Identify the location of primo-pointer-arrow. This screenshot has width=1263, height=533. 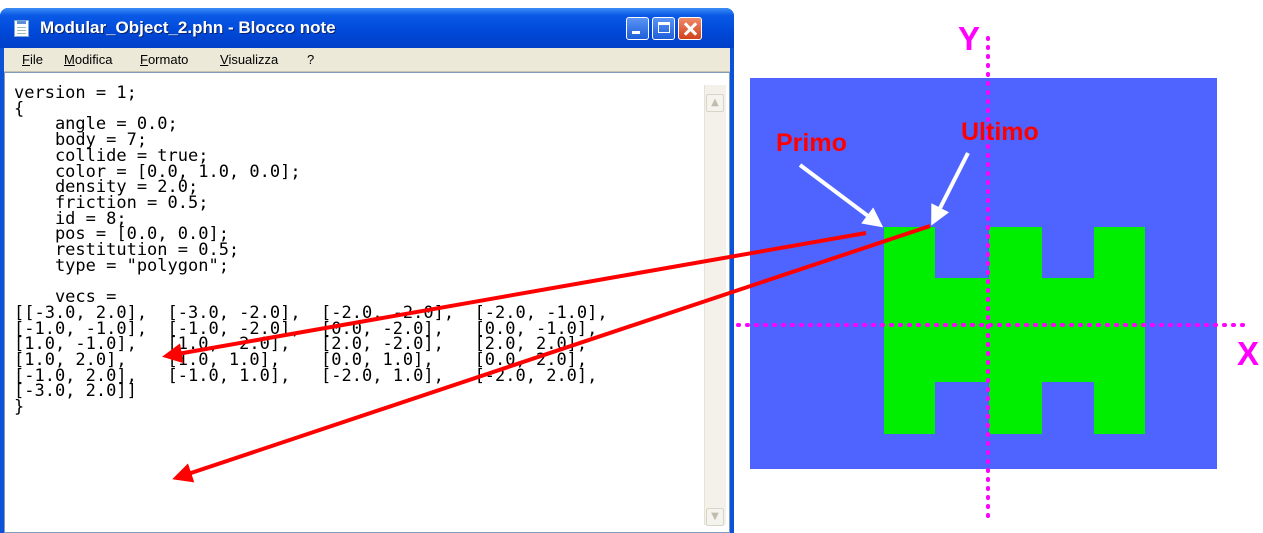
(841, 195).